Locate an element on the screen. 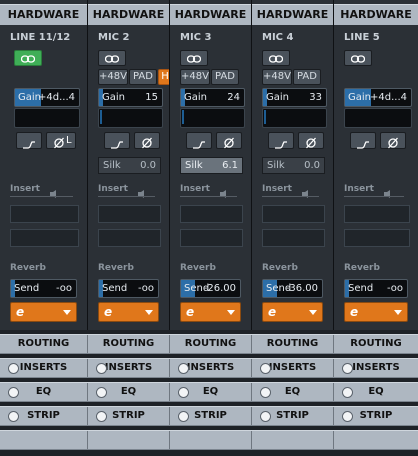 The height and width of the screenshot is (456, 418). eq-button-5: EQ is located at coordinates (376, 392).